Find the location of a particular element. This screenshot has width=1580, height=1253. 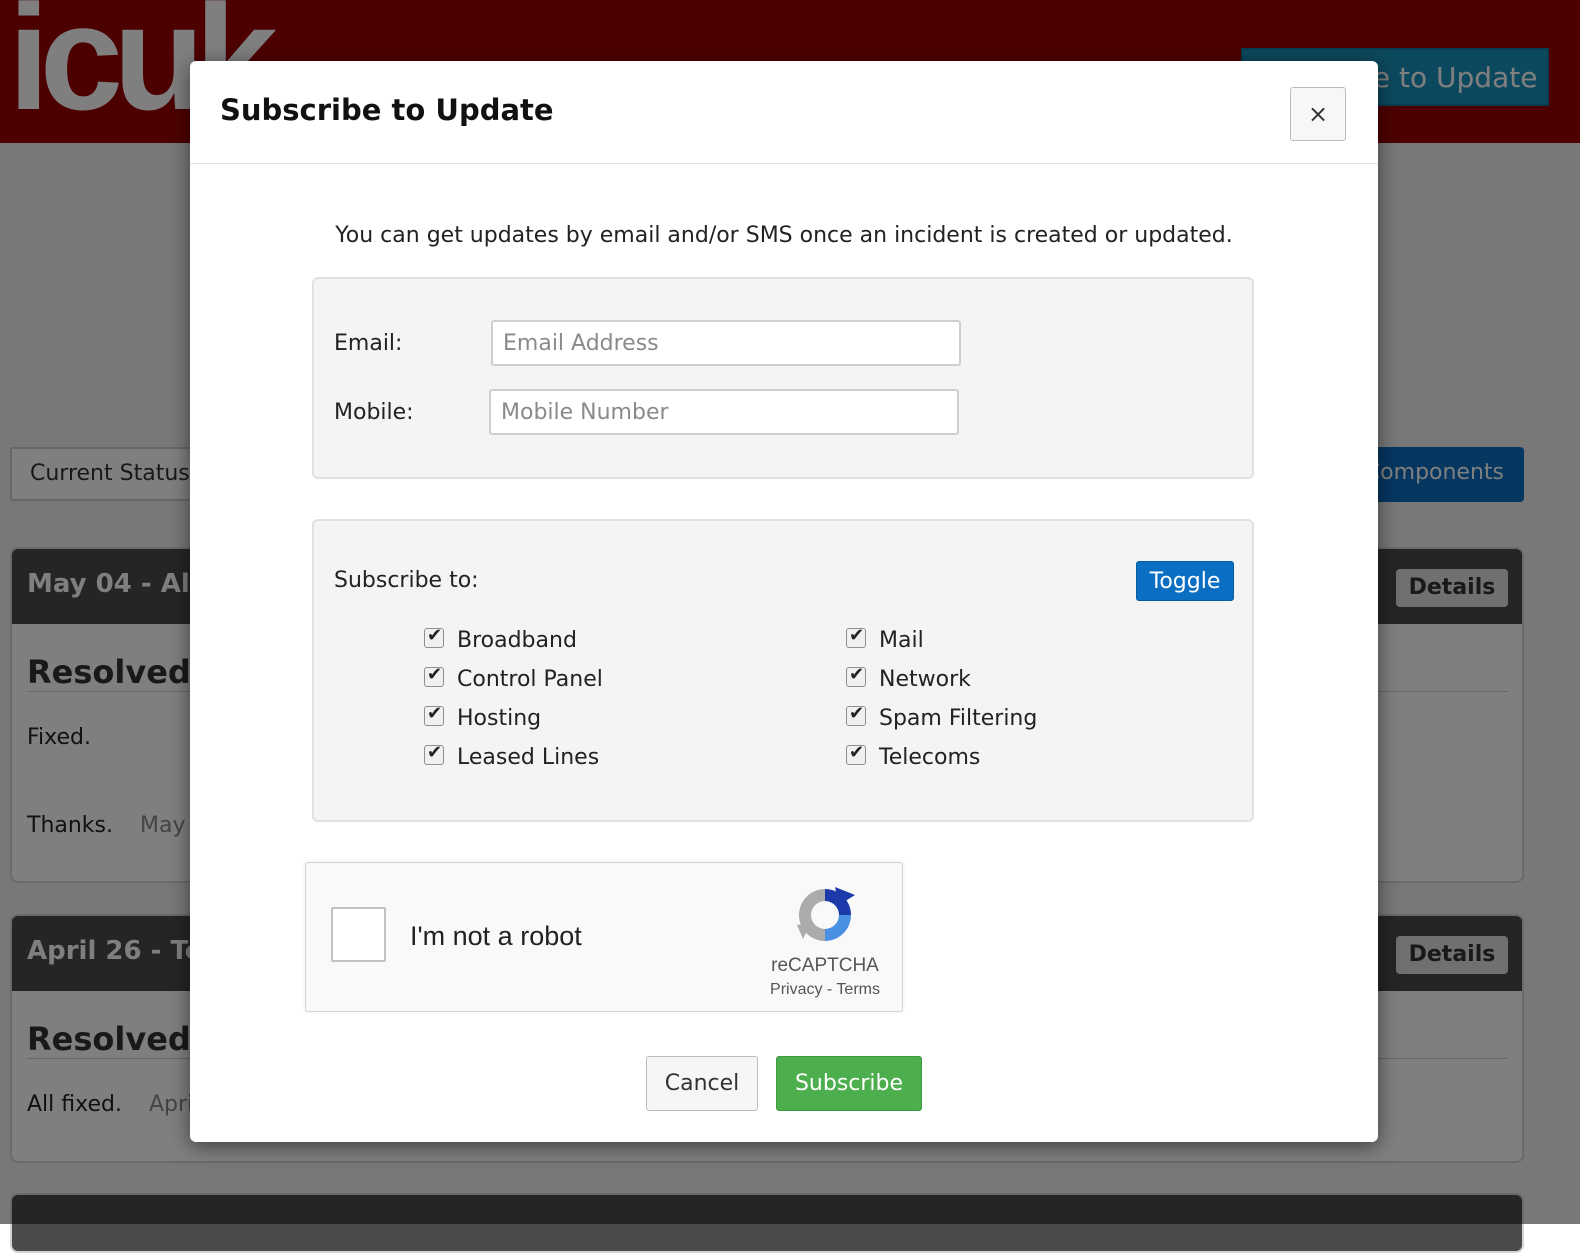

recaptcha-label: I'm not a robot is located at coordinates (496, 936).